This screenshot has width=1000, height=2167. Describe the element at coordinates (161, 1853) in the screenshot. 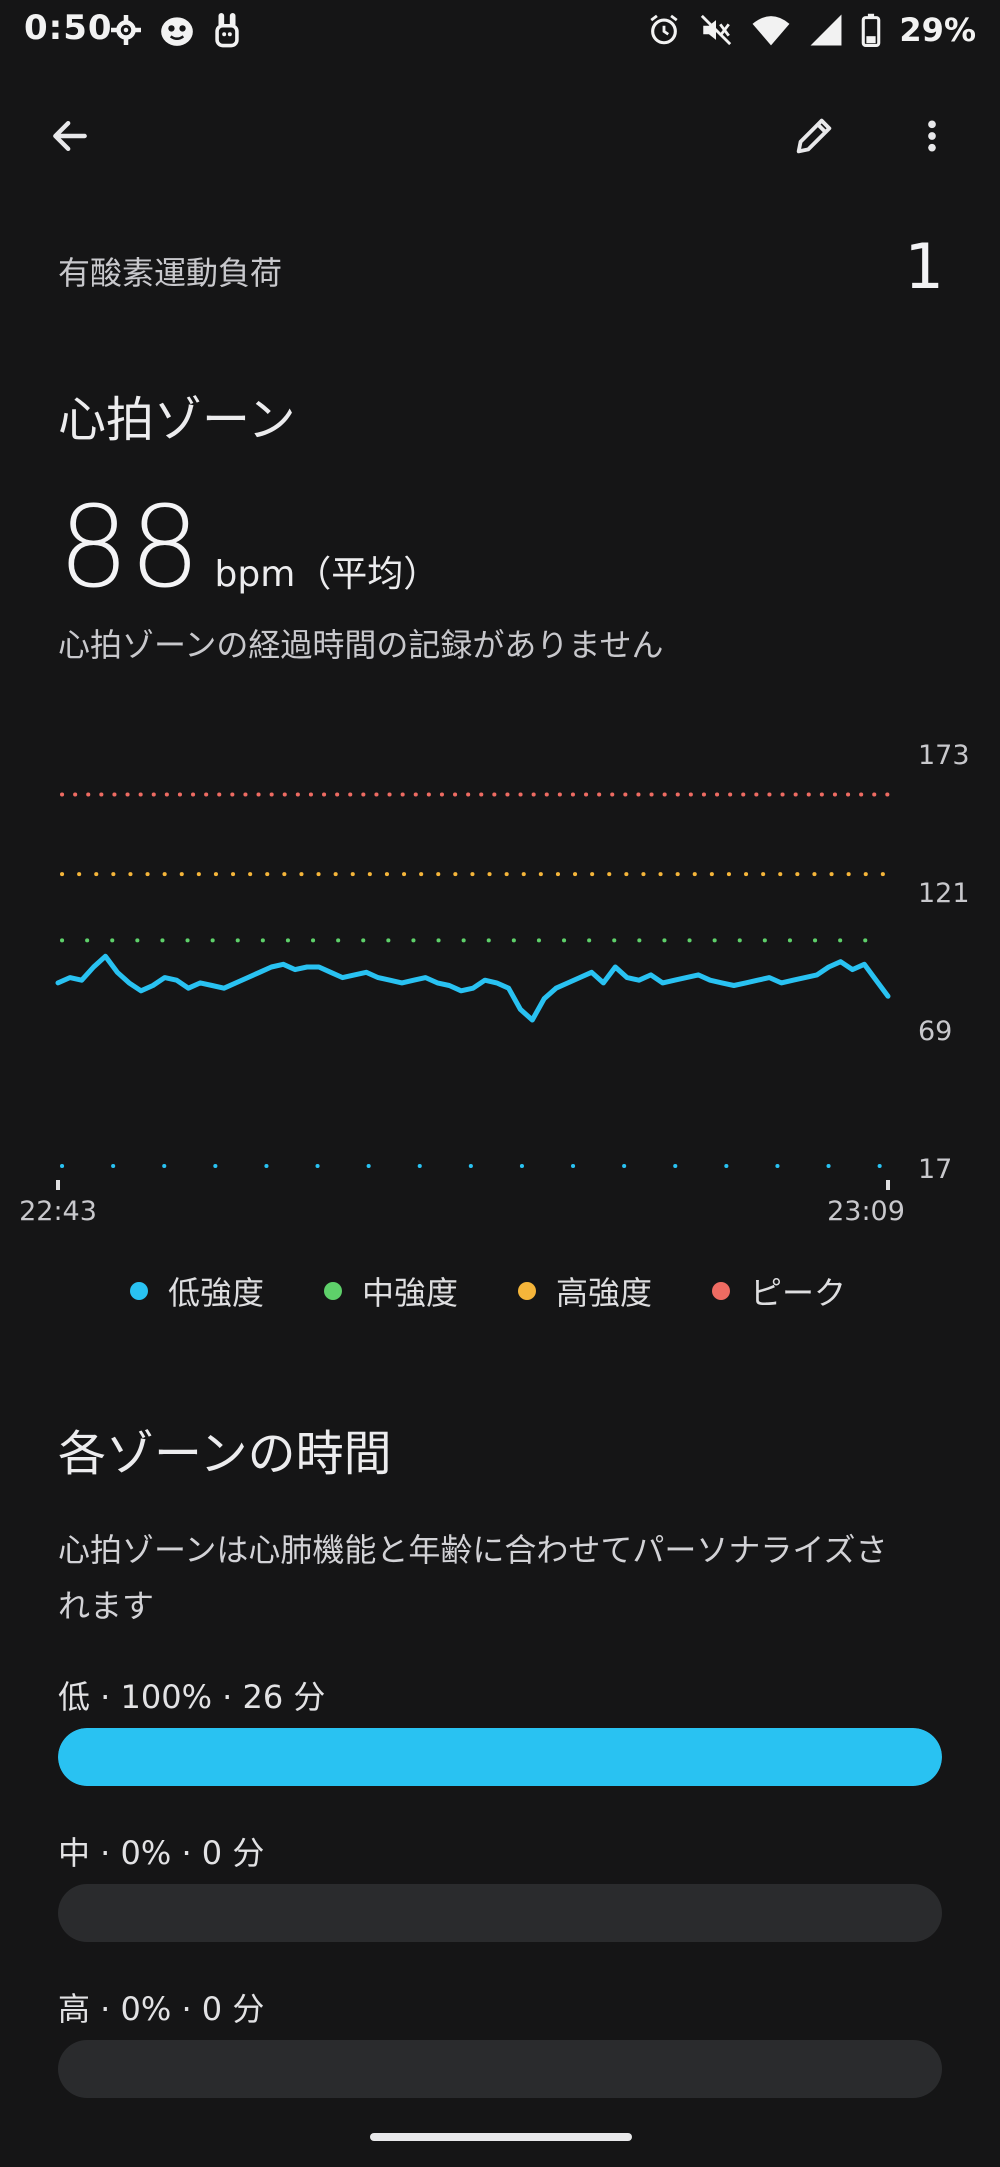

I see `zone-mid-label: 中 · 0% · 0 分` at that location.